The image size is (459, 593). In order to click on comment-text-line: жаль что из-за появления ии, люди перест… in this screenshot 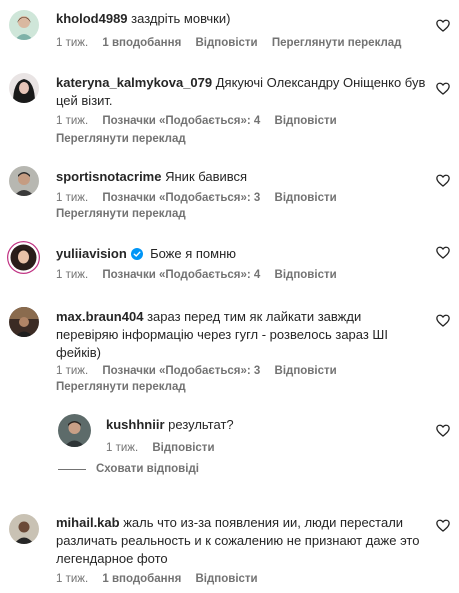, I will do `click(263, 522)`.